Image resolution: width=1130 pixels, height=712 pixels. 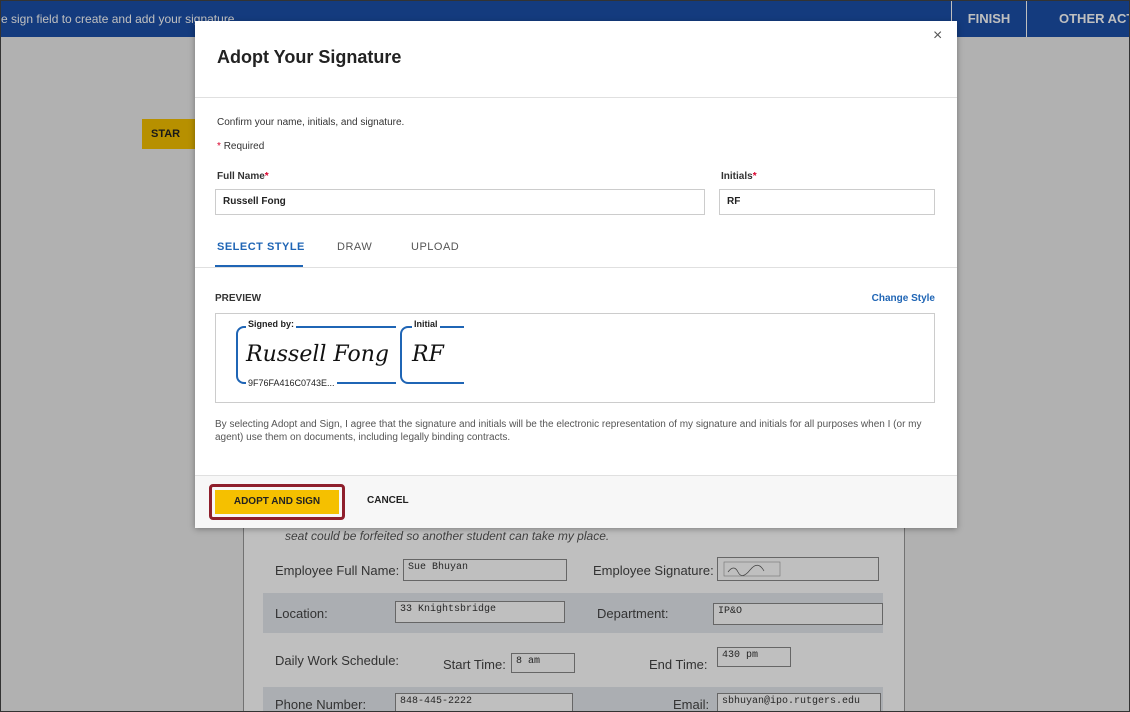 What do you see at coordinates (903, 298) in the screenshot?
I see `change-style-link: Change Style` at bounding box center [903, 298].